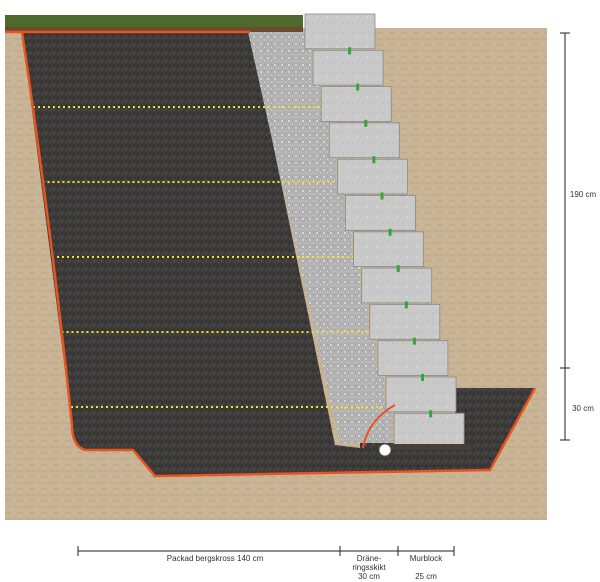 The image size is (600, 582). What do you see at coordinates (565, 236) in the screenshot?
I see `height-dimension` at bounding box center [565, 236].